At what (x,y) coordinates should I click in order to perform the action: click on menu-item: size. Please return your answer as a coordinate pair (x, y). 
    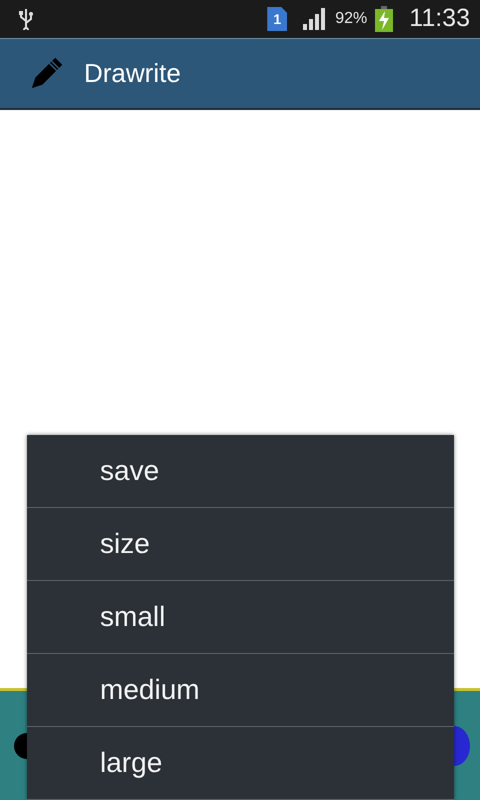
    Looking at the image, I should click on (240, 544).